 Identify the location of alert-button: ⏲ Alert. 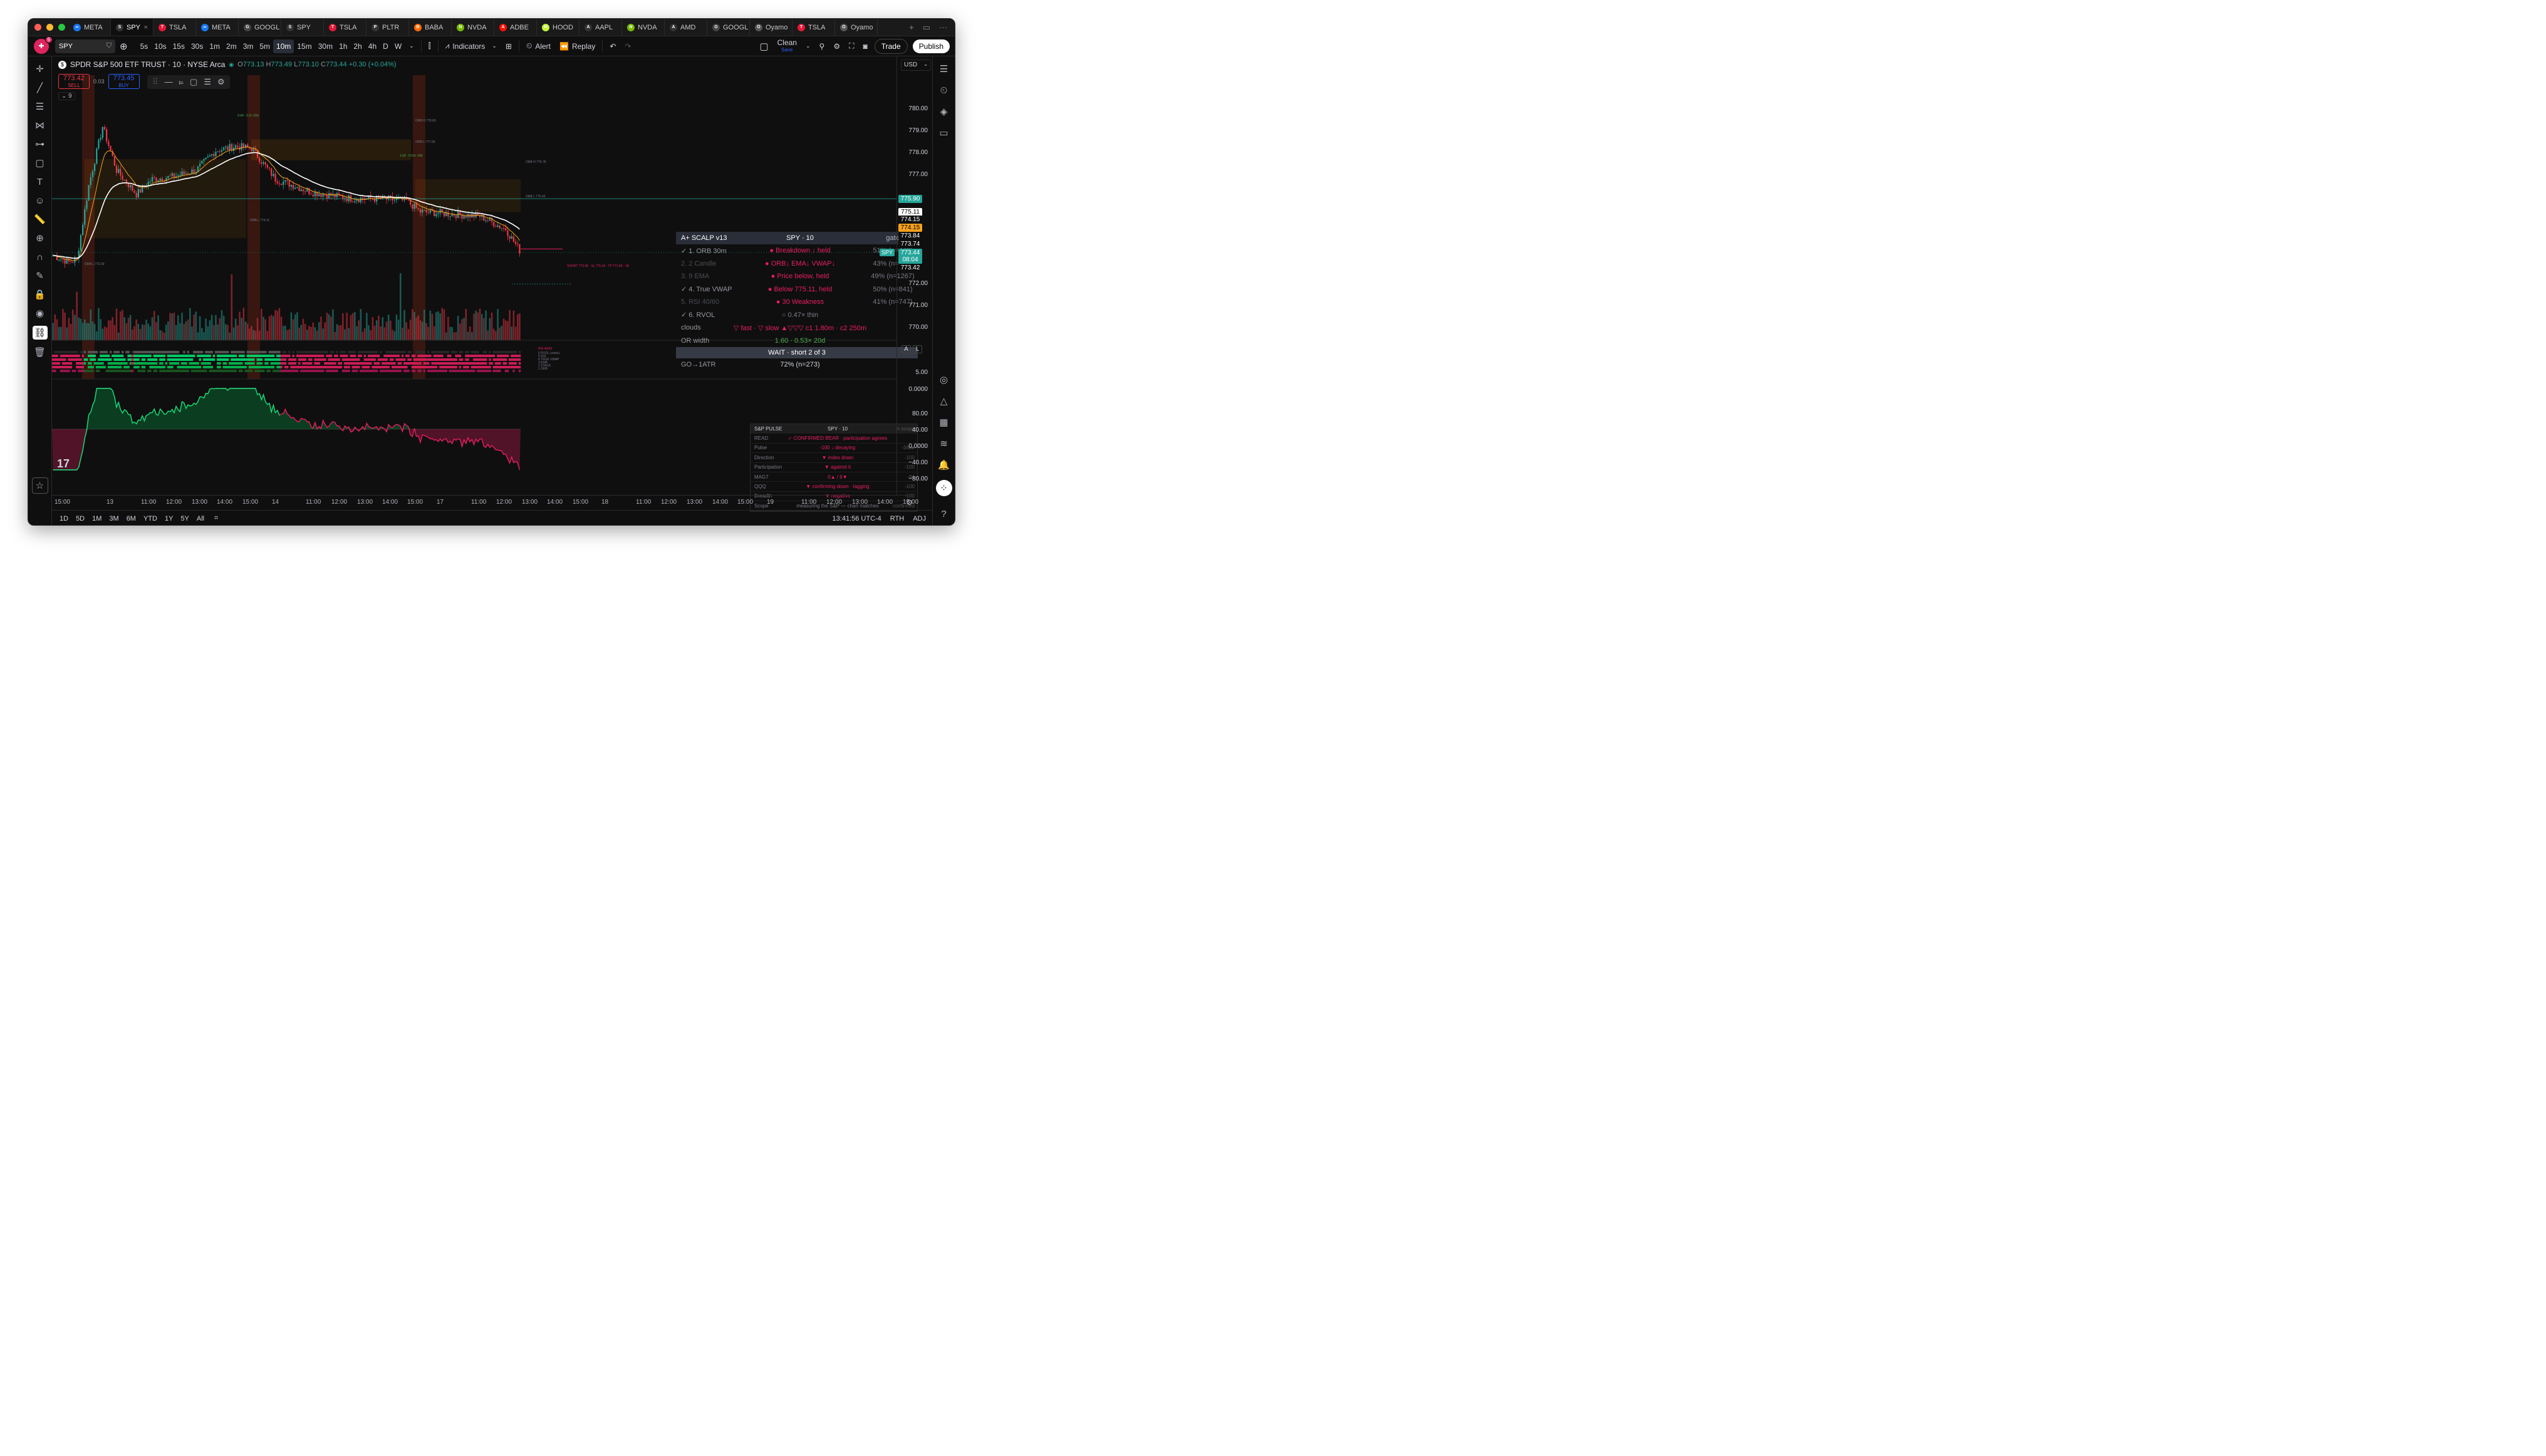
(538, 46).